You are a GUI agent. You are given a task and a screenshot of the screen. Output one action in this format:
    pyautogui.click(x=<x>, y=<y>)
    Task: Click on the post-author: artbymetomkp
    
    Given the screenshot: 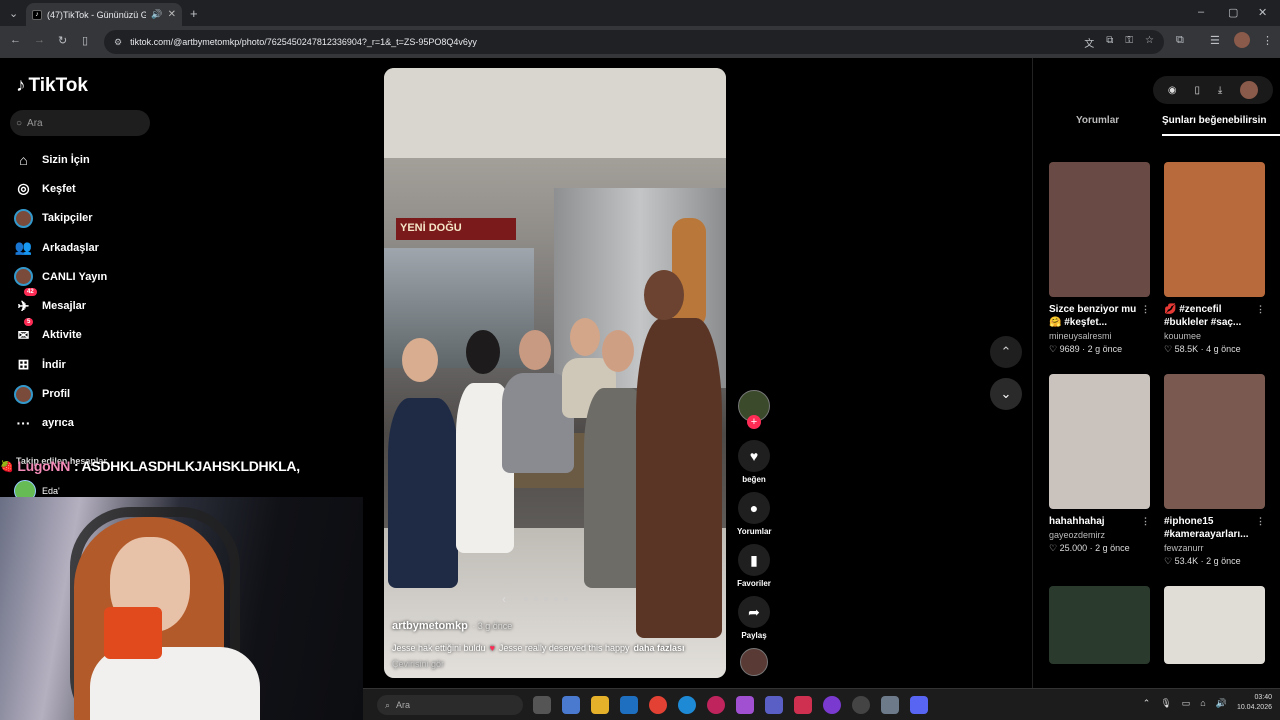 What is the action you would take?
    pyautogui.click(x=430, y=626)
    